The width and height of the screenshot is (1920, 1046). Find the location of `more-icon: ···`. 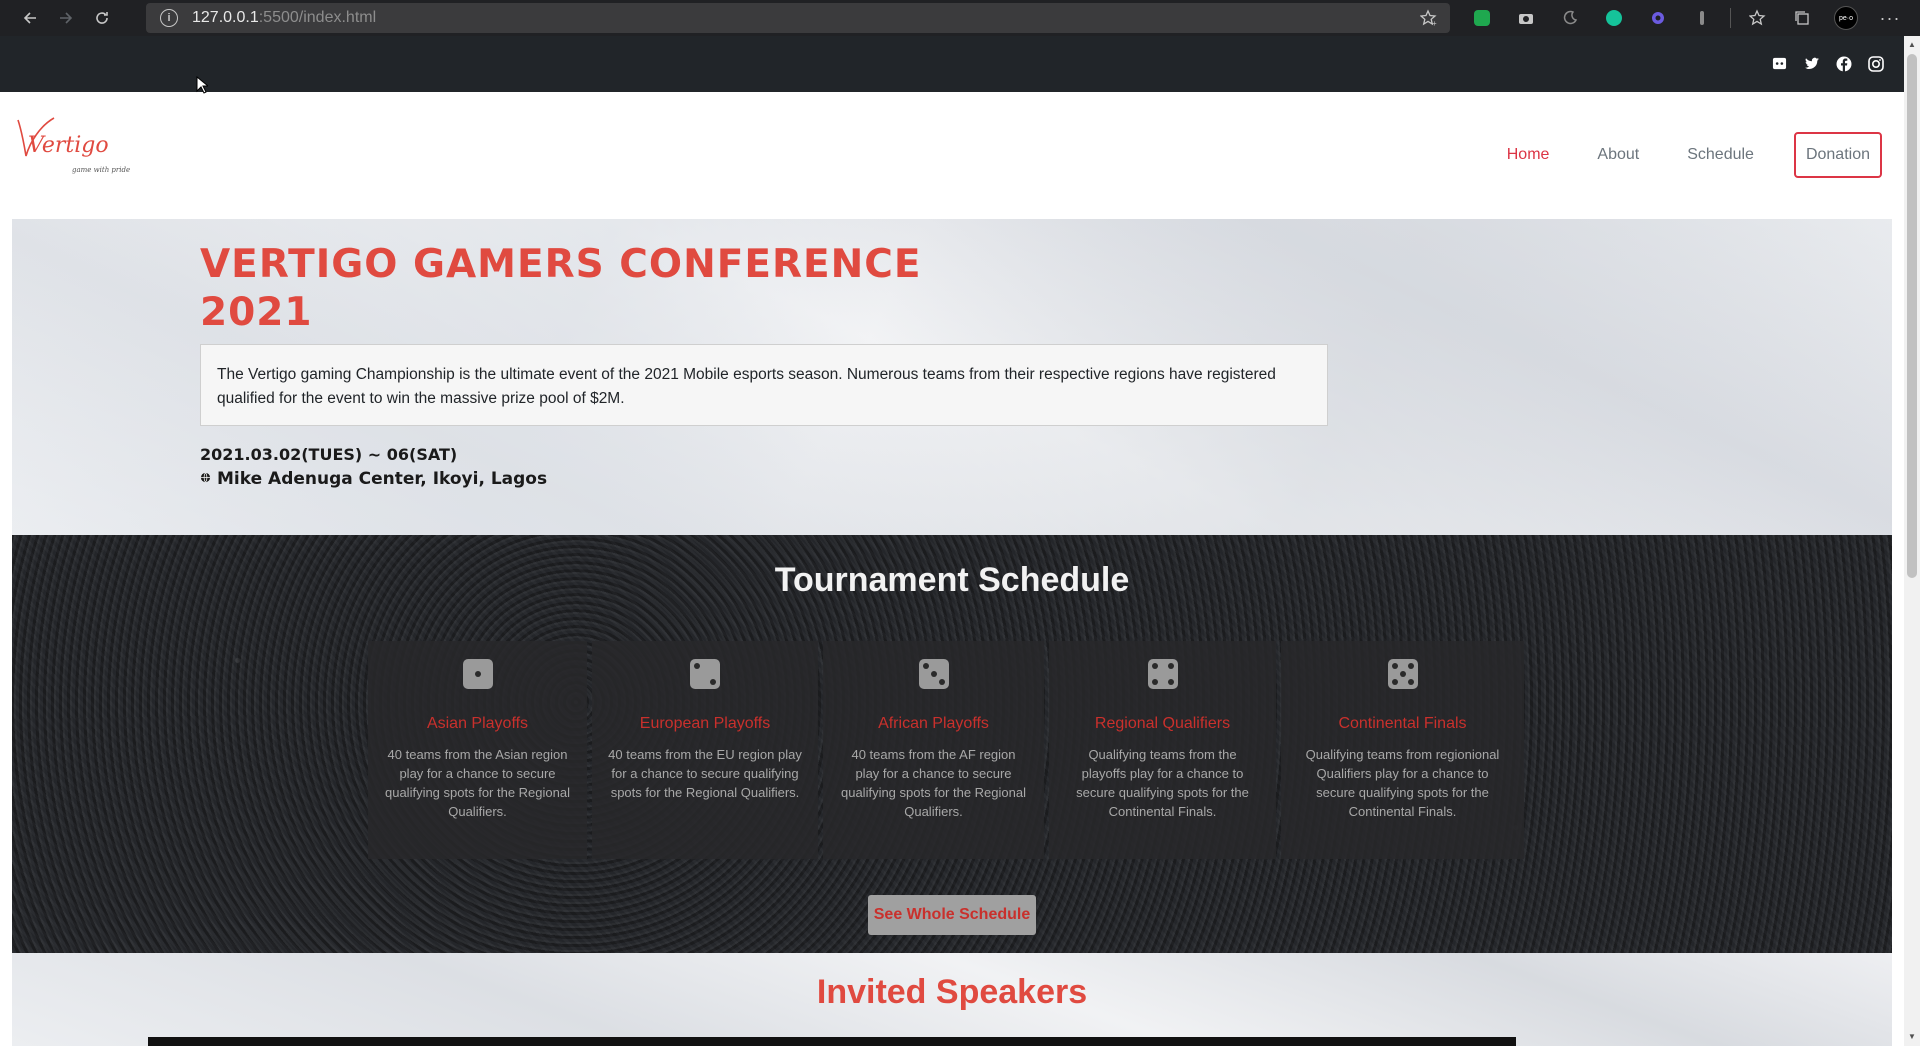

more-icon: ··· is located at coordinates (1890, 18).